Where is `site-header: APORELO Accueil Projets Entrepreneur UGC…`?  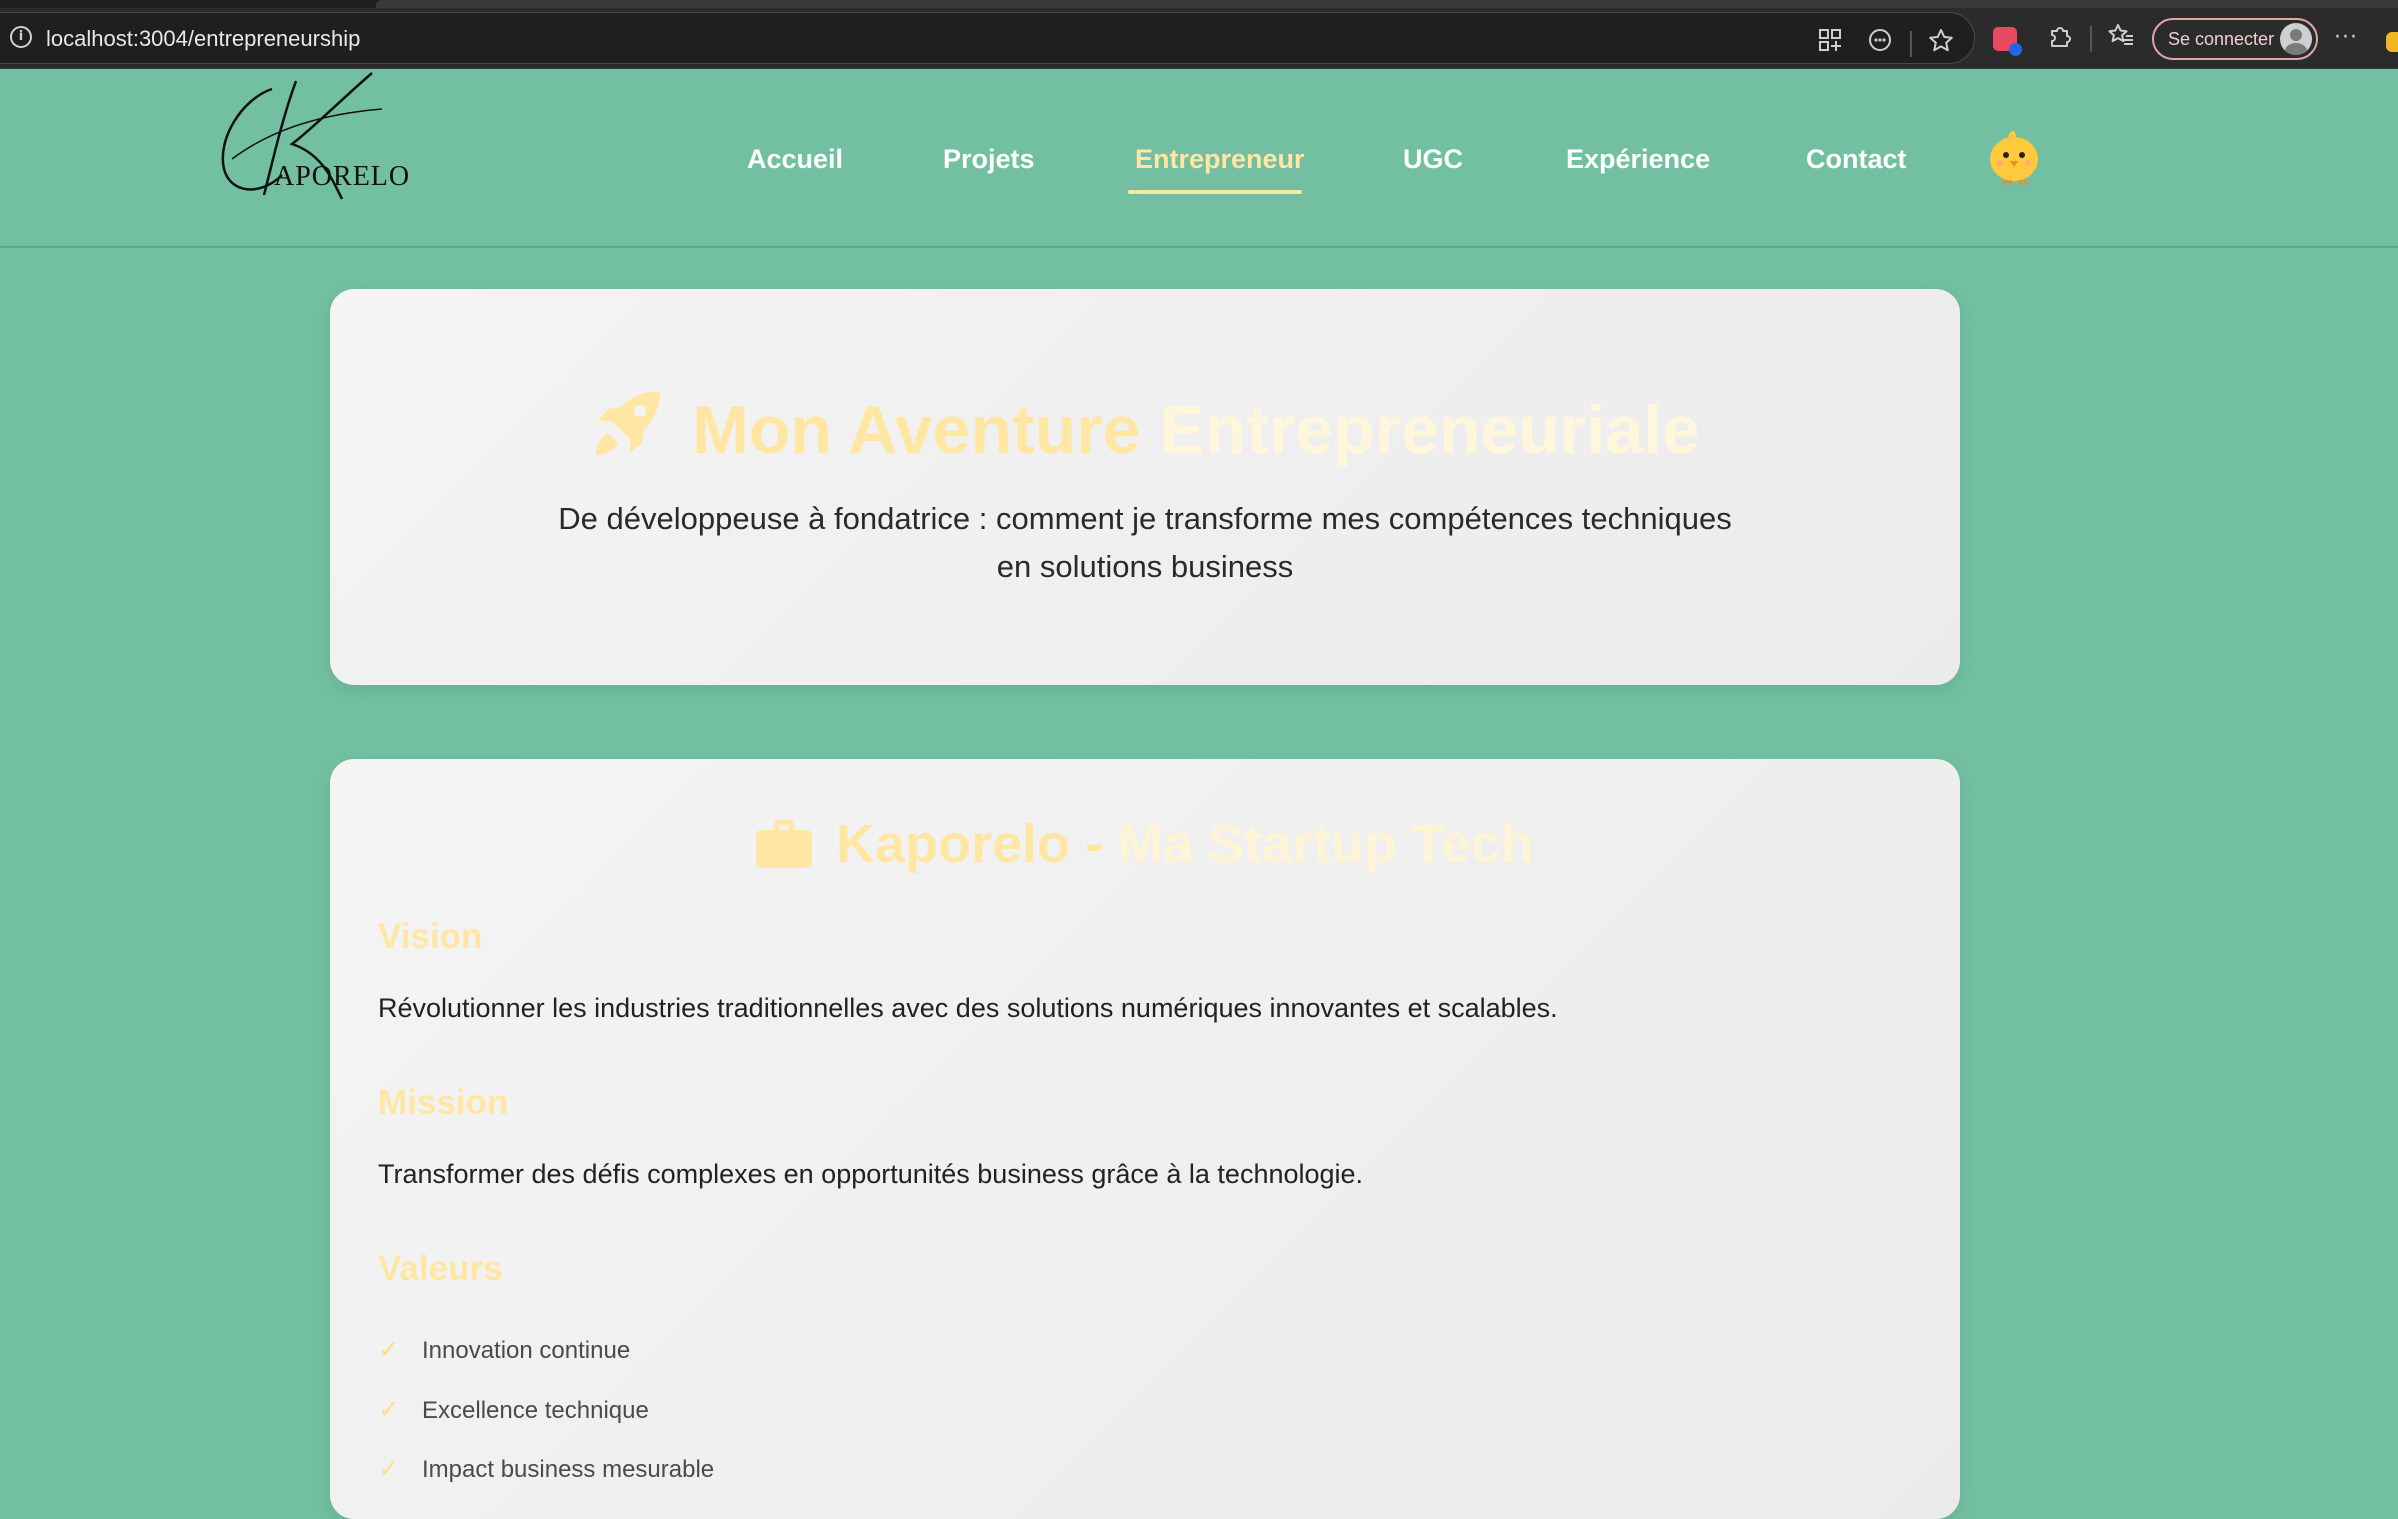 site-header: APORELO Accueil Projets Entrepreneur UGC… is located at coordinates (1199, 158).